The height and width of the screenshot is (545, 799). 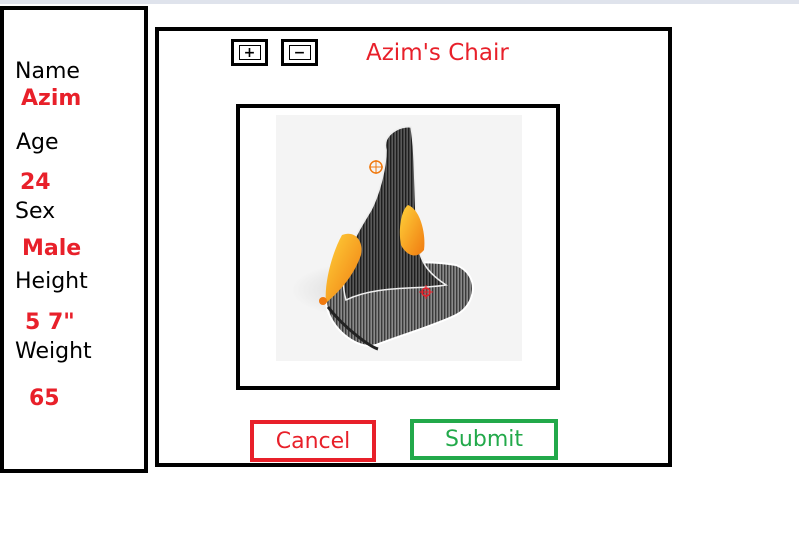 What do you see at coordinates (50, 322) in the screenshot?
I see `height-value: 5 7"` at bounding box center [50, 322].